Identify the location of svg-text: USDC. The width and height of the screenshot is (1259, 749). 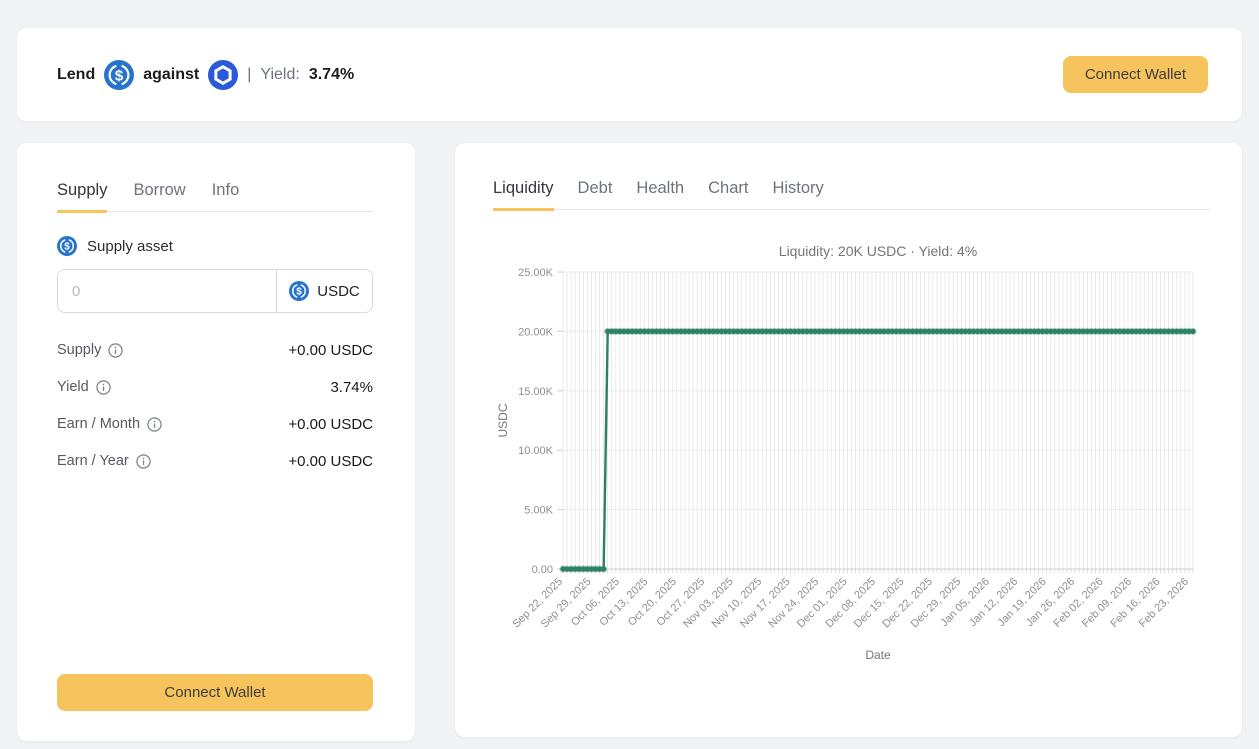
(503, 420).